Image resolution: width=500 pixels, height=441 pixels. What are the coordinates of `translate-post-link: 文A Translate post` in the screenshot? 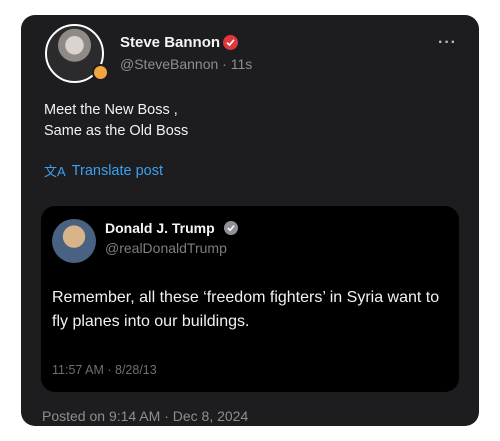 It's located at (103, 170).